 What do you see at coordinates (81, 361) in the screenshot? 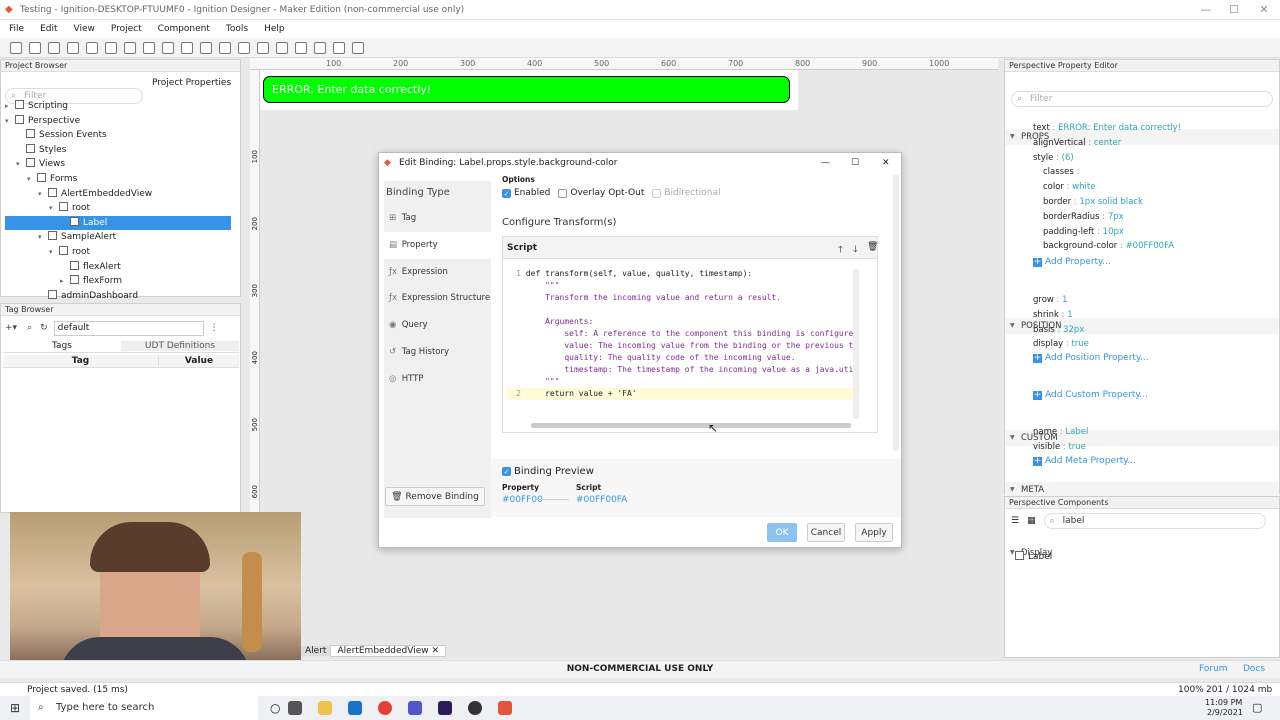
I see `col-tag: Tag` at bounding box center [81, 361].